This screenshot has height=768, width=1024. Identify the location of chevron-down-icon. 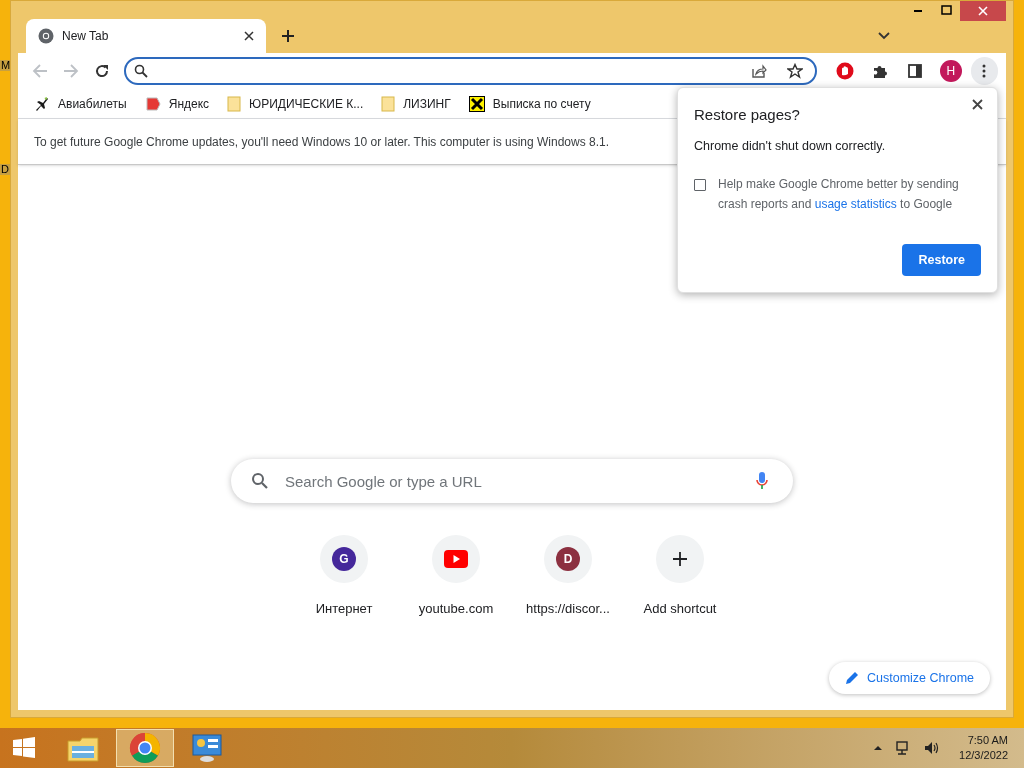
(884, 36).